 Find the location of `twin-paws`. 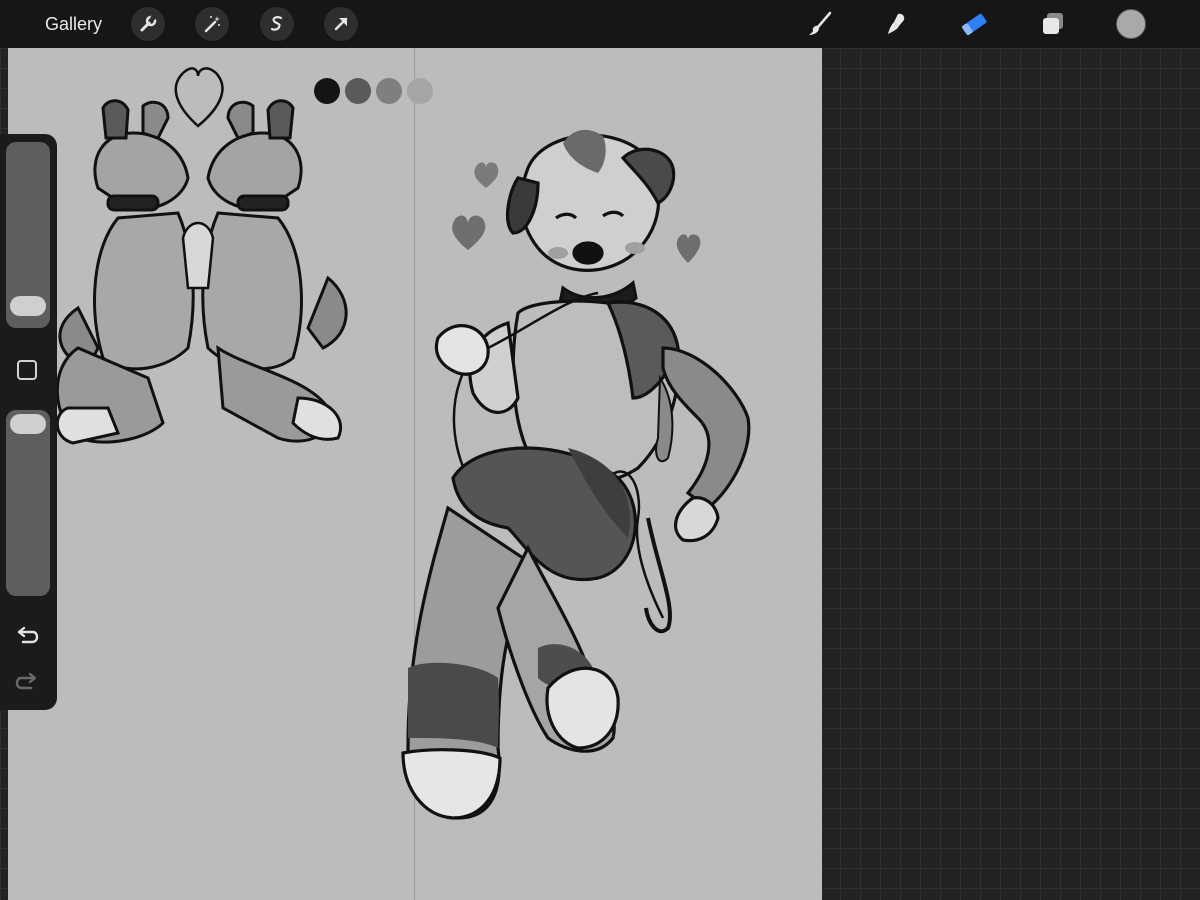

twin-paws is located at coordinates (198, 255).